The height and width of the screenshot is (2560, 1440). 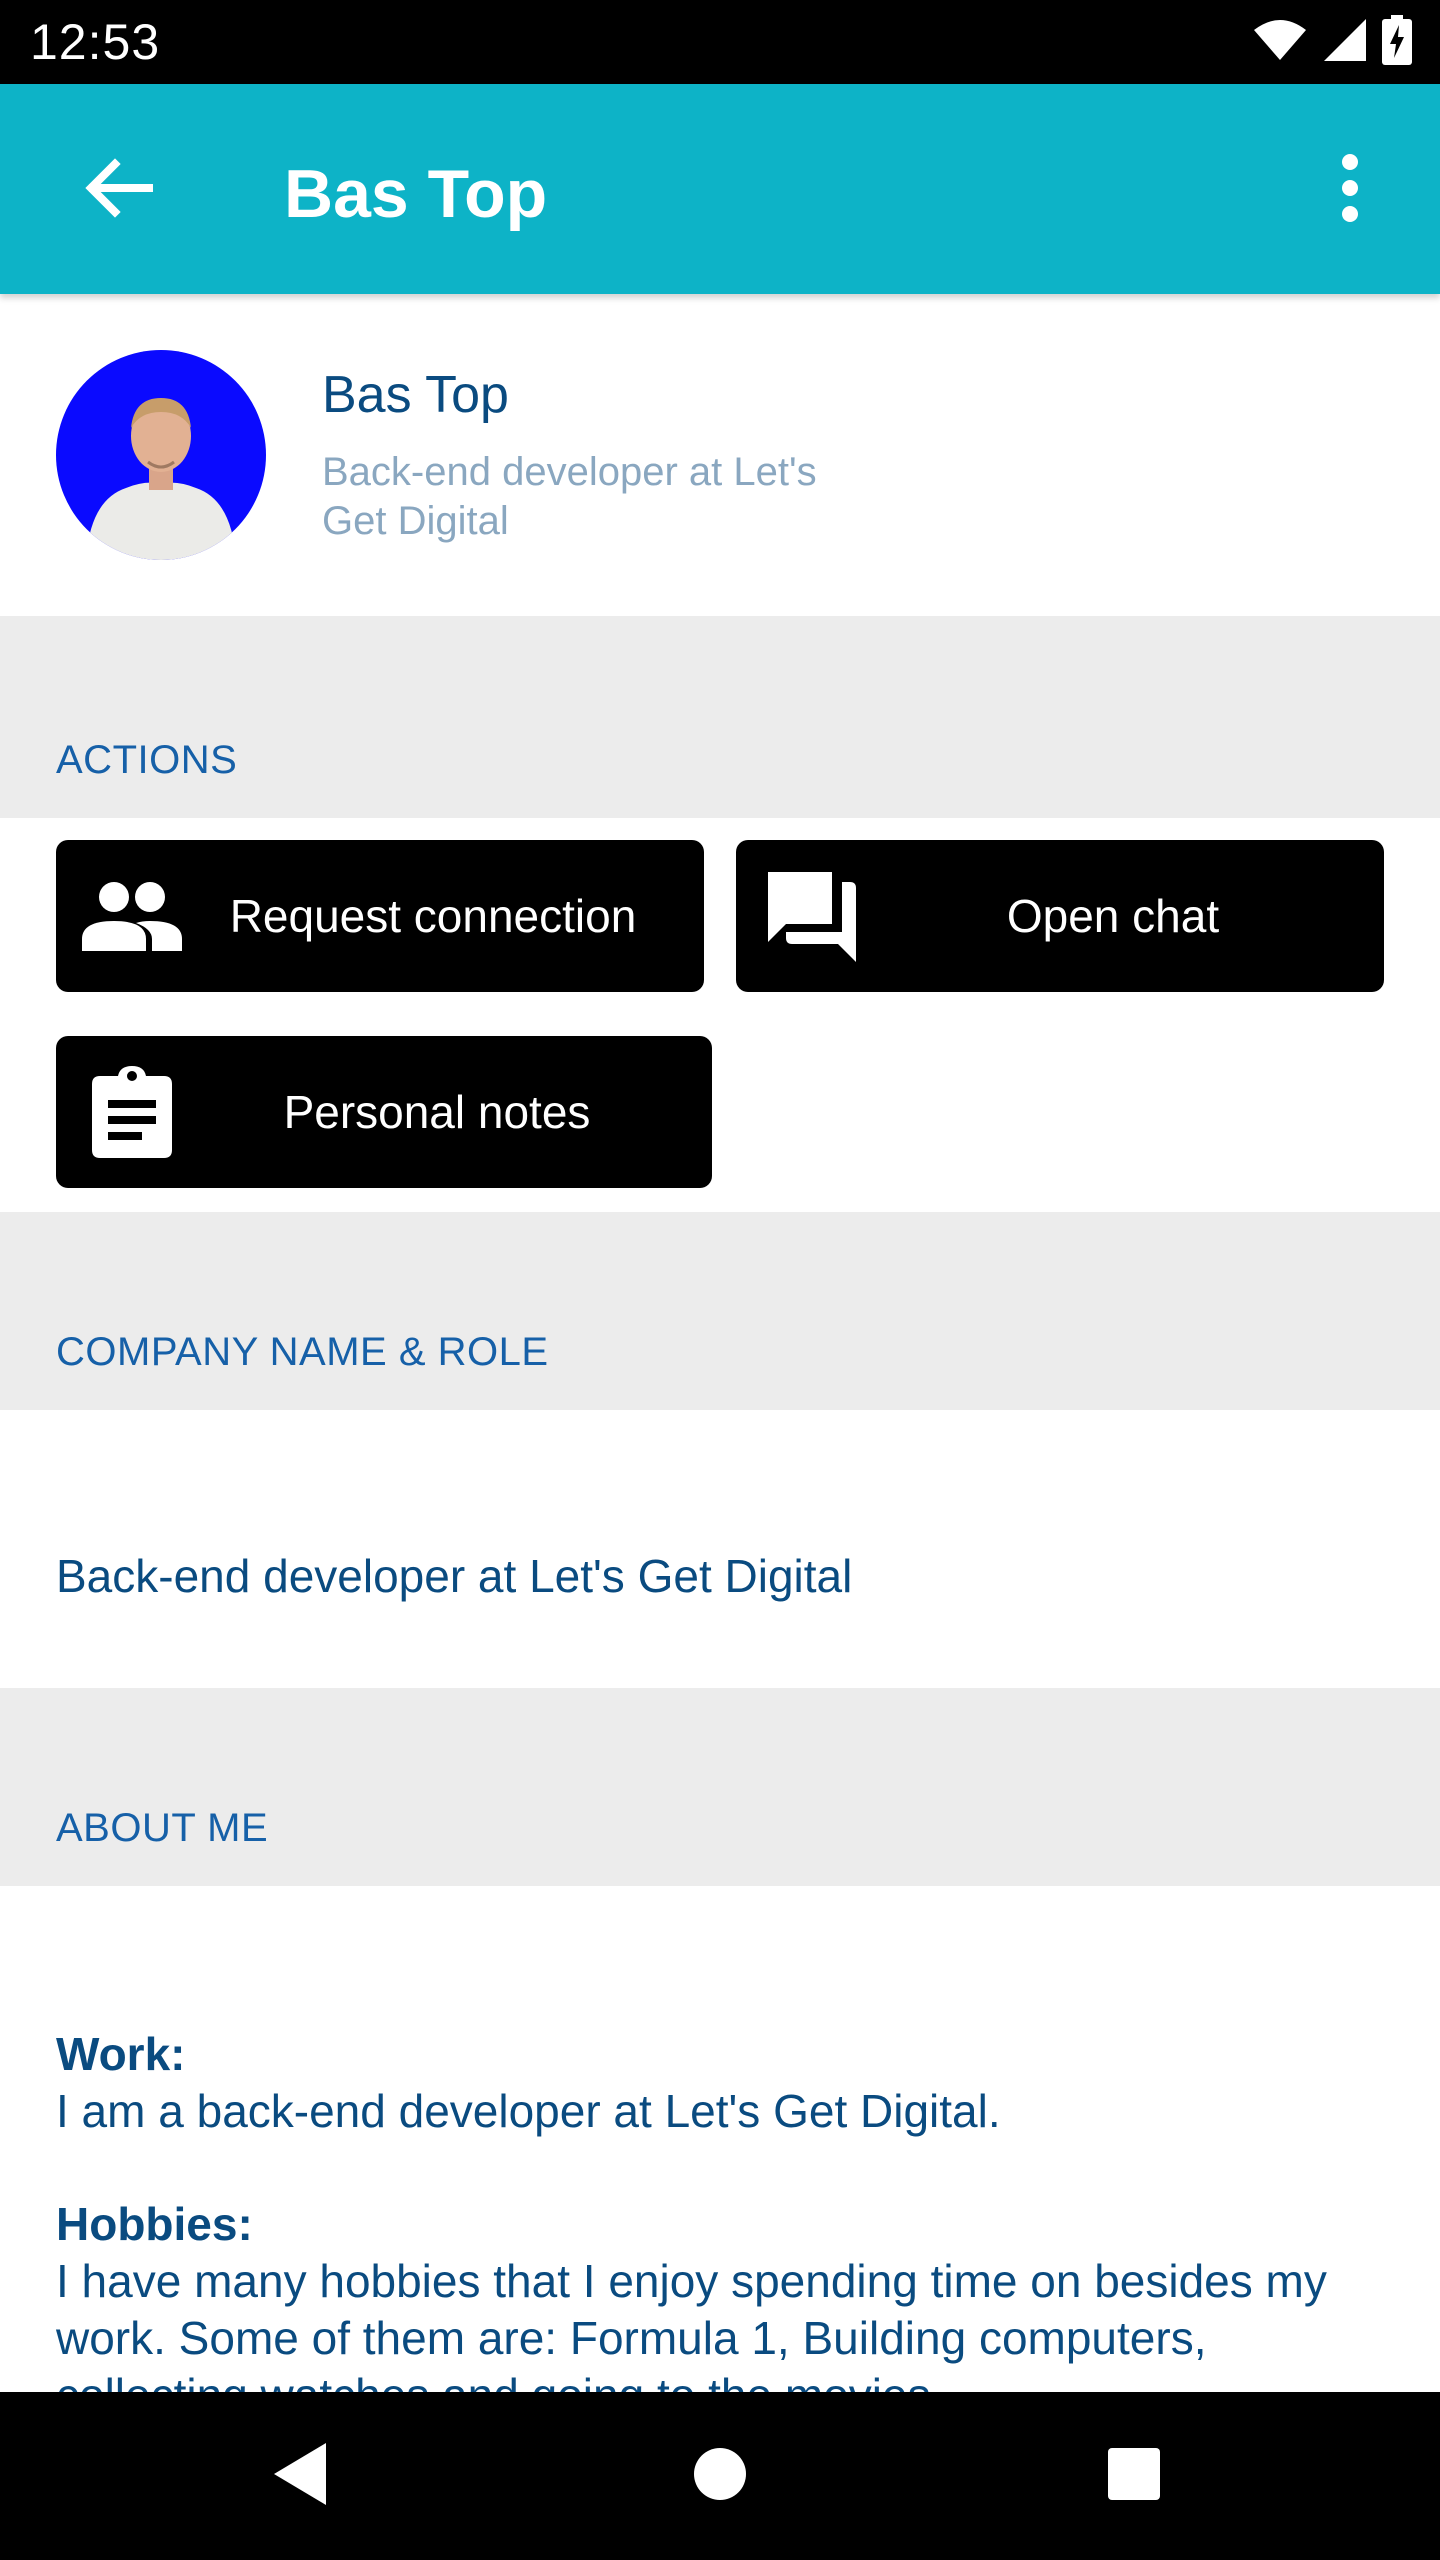 I want to click on open-chat-label: Open chat, so click(x=1113, y=916).